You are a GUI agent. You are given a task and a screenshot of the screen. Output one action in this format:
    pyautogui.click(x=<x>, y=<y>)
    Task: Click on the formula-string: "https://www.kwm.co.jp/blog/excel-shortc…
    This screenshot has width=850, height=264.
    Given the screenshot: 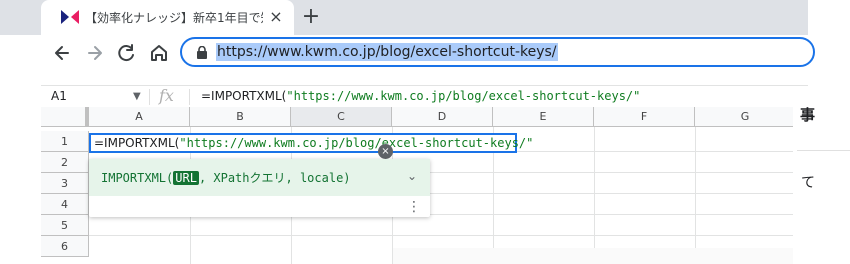 What is the action you would take?
    pyautogui.click(x=463, y=96)
    